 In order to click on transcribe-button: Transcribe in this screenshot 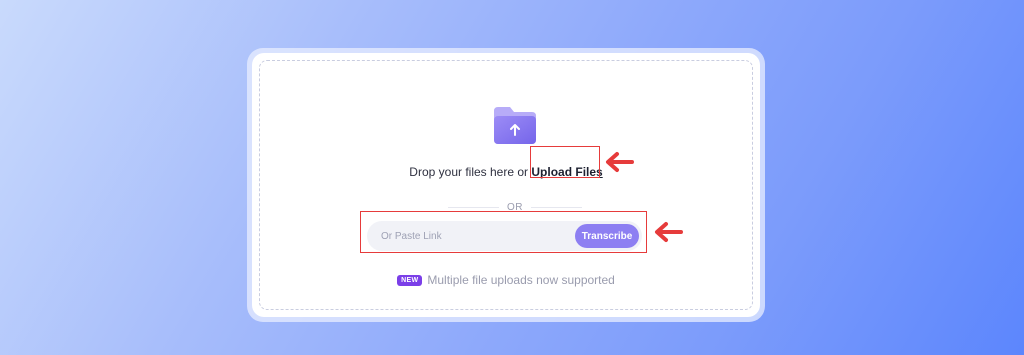, I will do `click(607, 236)`.